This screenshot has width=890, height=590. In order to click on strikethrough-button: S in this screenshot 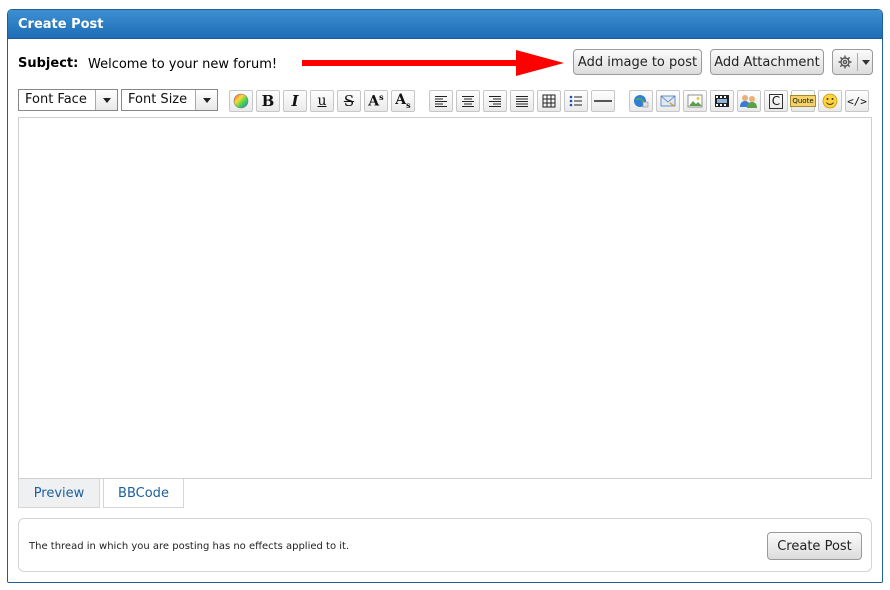, I will do `click(349, 101)`.